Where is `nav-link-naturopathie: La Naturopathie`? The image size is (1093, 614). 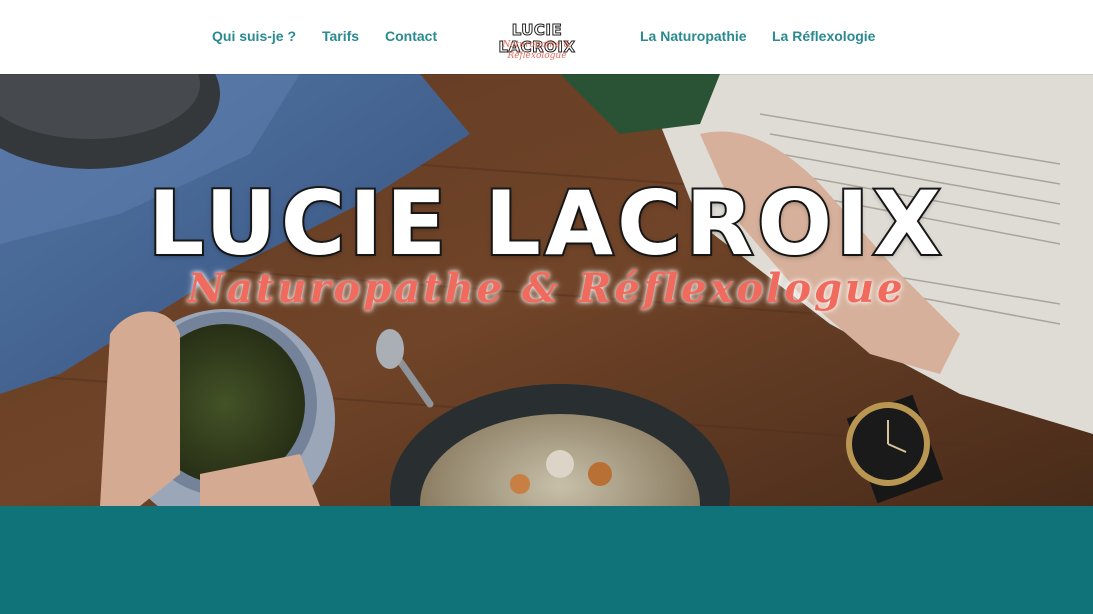 nav-link-naturopathie: La Naturopathie is located at coordinates (693, 36).